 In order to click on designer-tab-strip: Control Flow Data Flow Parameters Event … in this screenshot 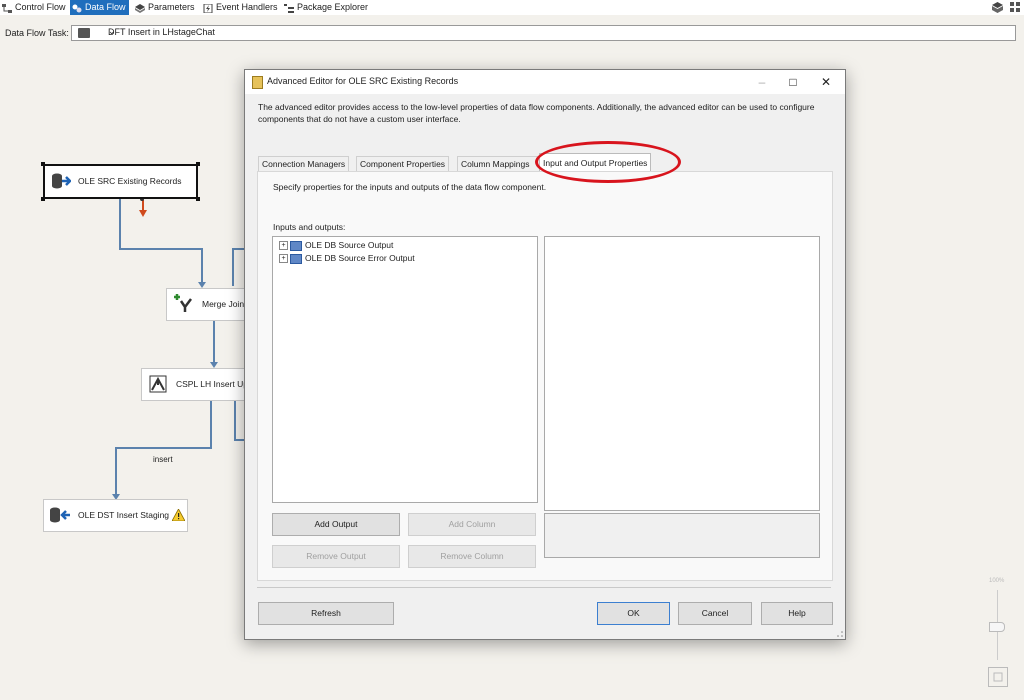, I will do `click(512, 7)`.